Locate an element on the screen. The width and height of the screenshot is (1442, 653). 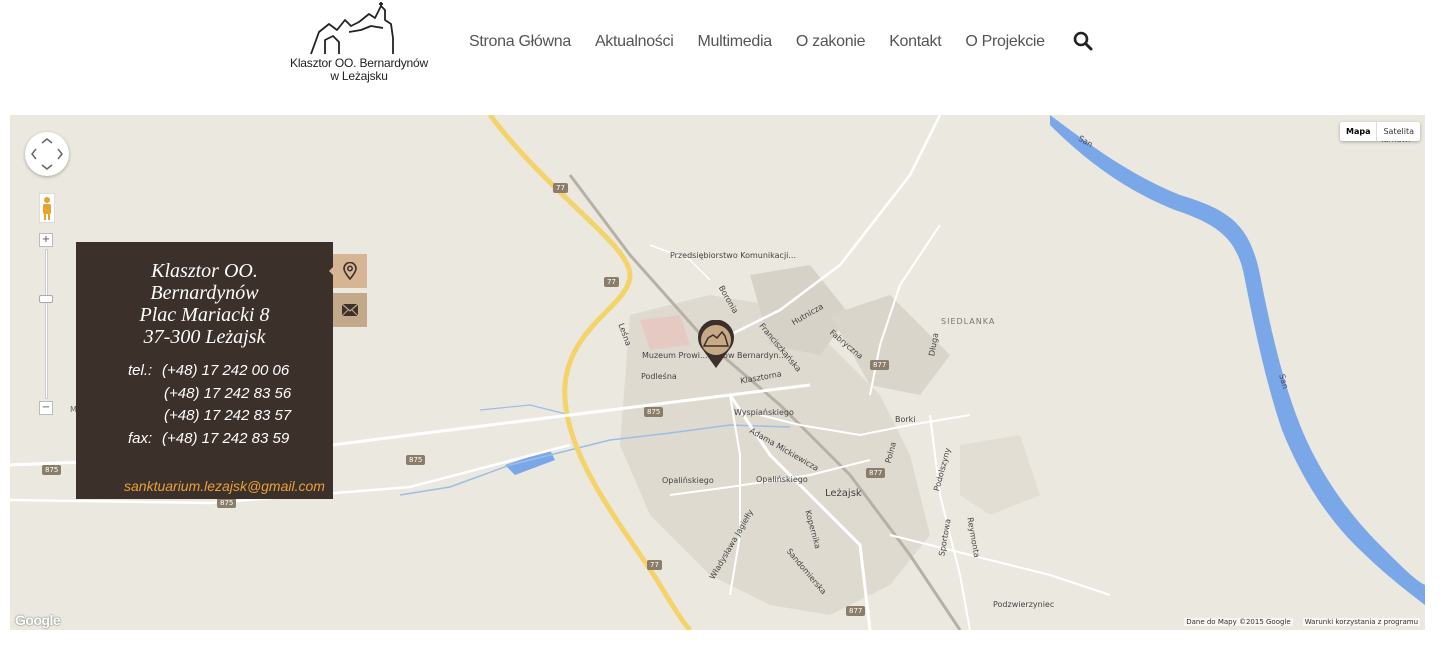
card-city: 37-300 Leżajsk is located at coordinates (204, 337).